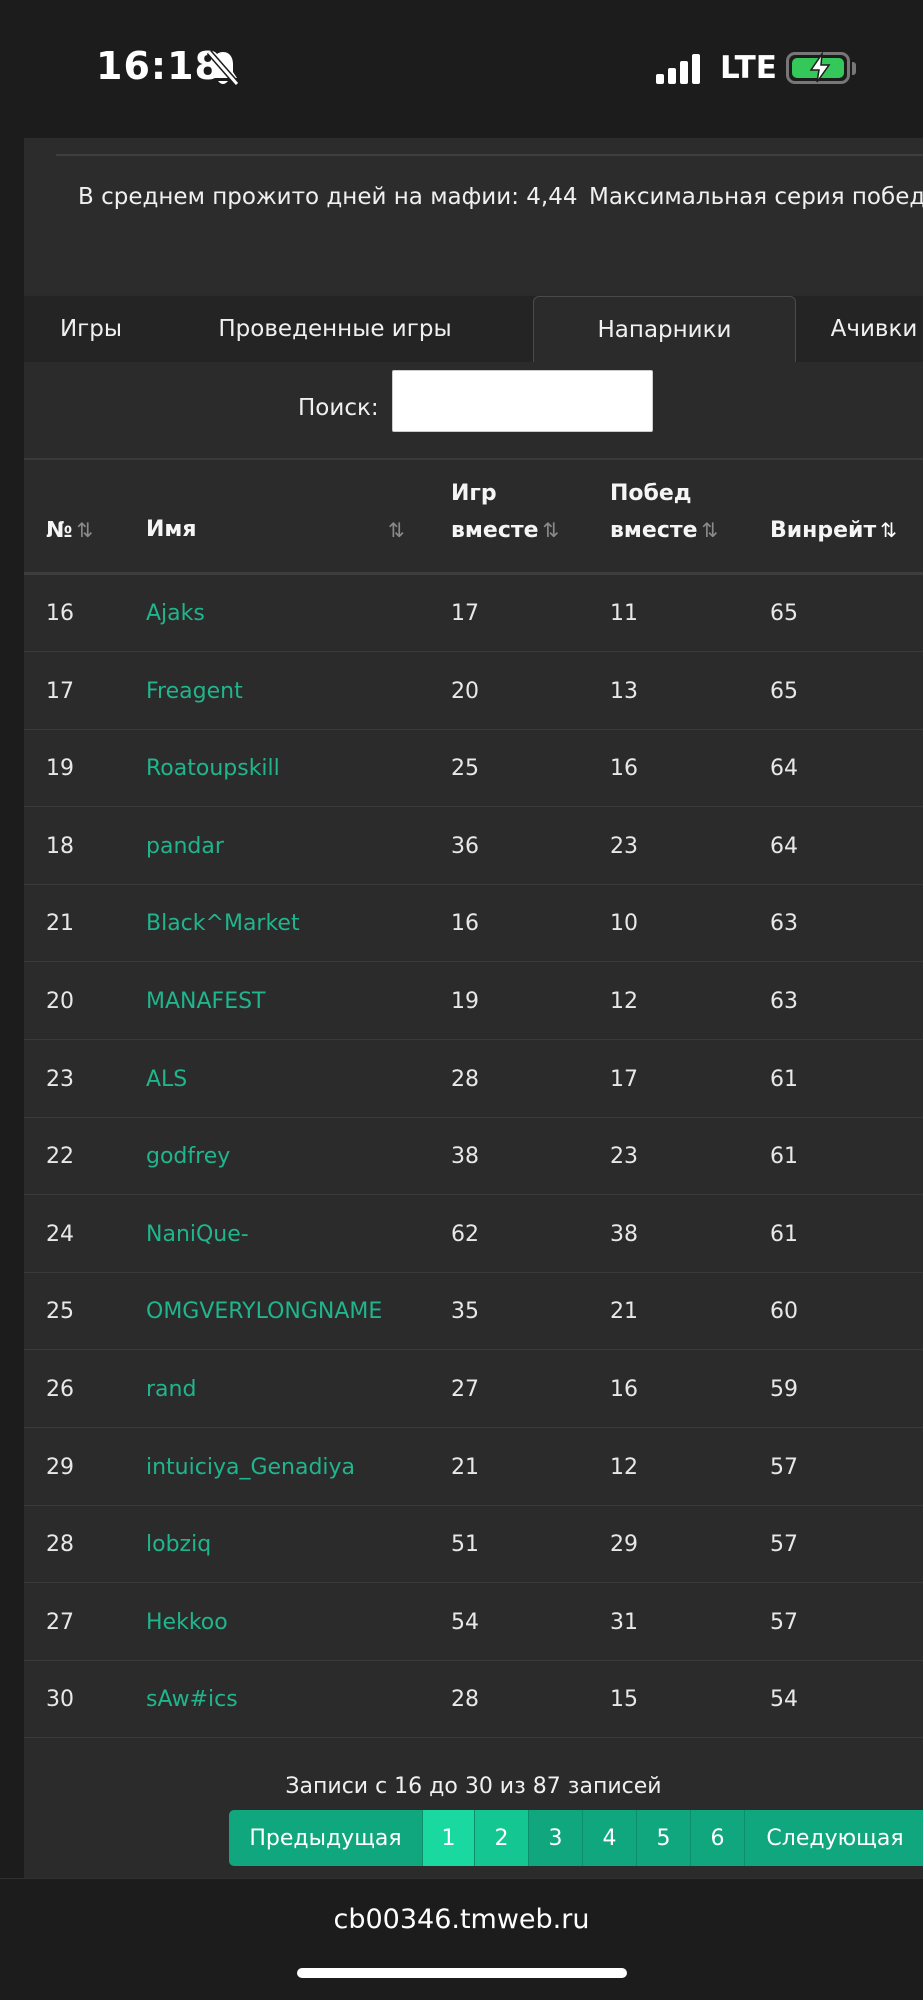 The width and height of the screenshot is (923, 2000). What do you see at coordinates (449, 1838) in the screenshot?
I see `pagination-page-1: 1` at bounding box center [449, 1838].